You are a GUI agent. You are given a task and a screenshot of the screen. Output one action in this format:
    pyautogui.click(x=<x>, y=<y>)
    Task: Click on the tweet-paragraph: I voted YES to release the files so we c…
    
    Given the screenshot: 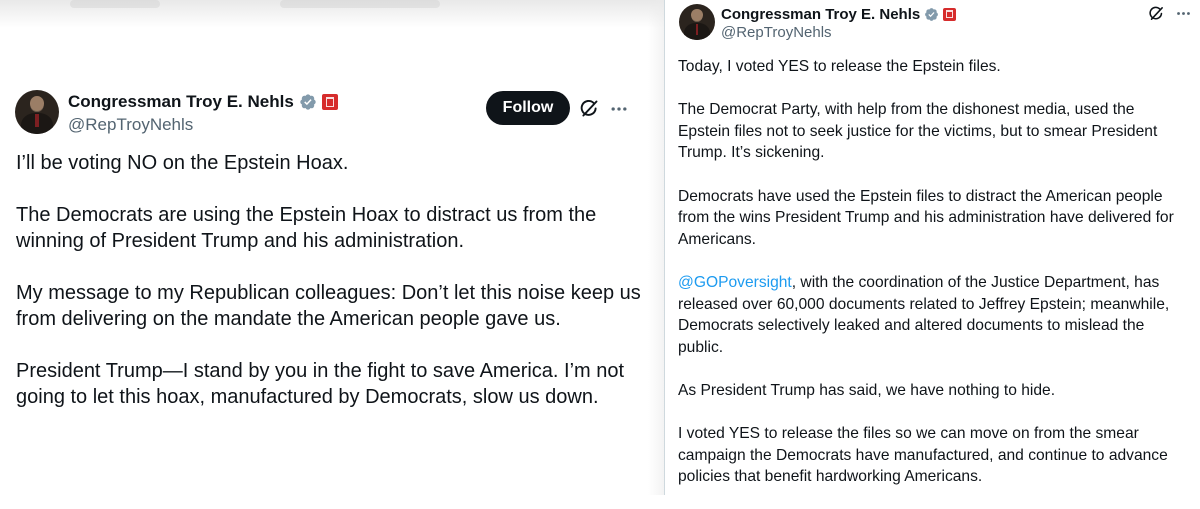 What is the action you would take?
    pyautogui.click(x=923, y=455)
    